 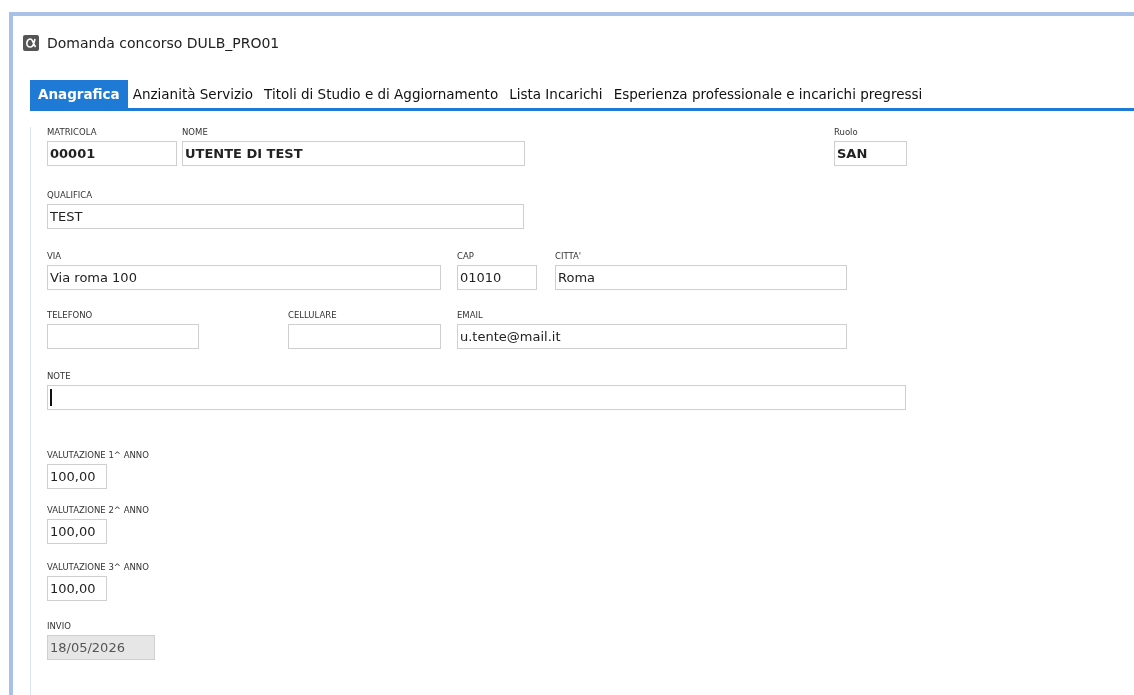 I want to click on field-label: CAP, so click(x=465, y=256).